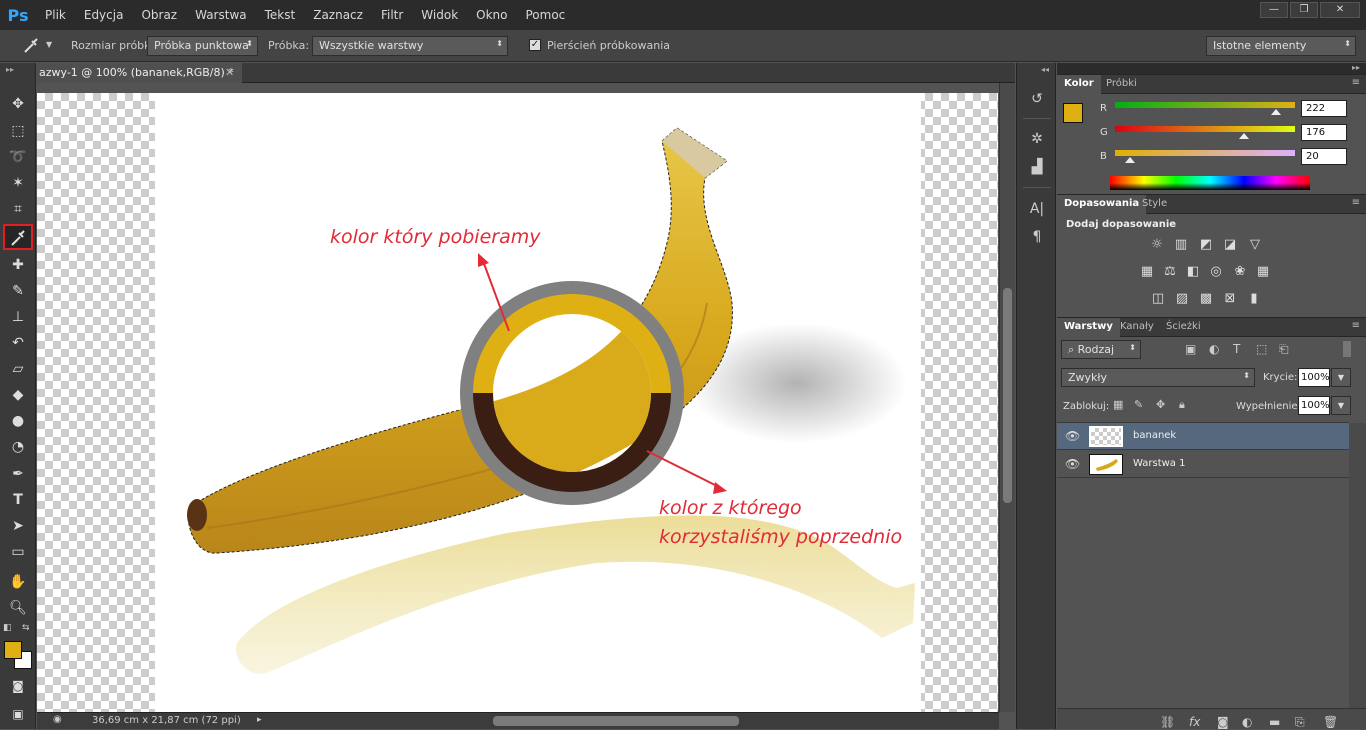 The image size is (1366, 730). Describe the element at coordinates (1170, 272) in the screenshot. I see `color-balance-icon: ⚖` at that location.